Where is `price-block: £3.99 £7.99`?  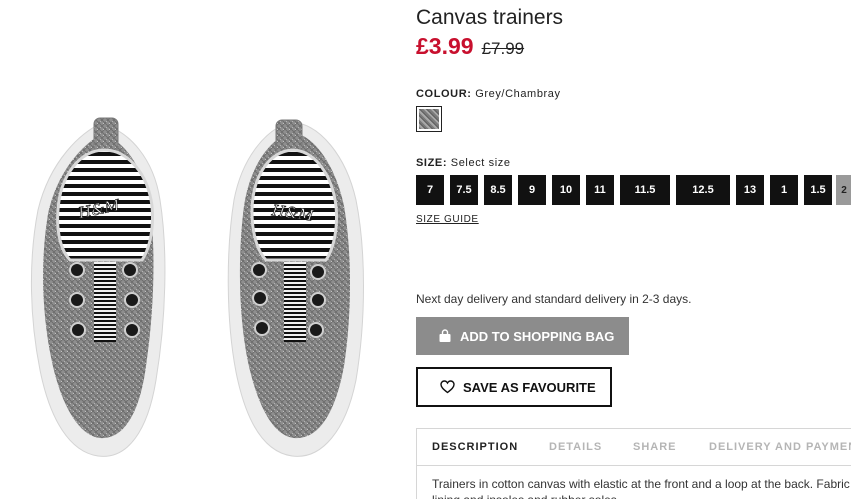
price-block: £3.99 £7.99 is located at coordinates (470, 46).